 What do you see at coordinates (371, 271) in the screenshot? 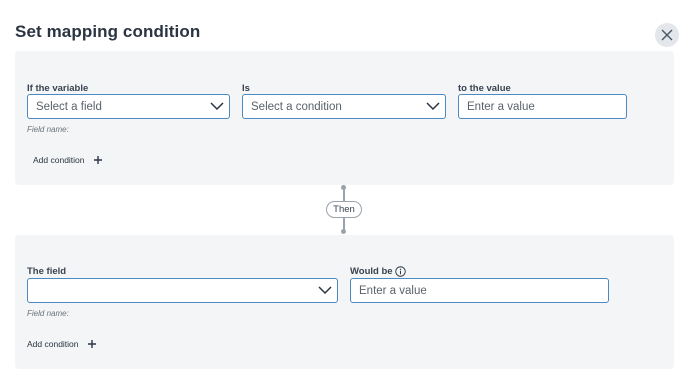
I see `would-be-label: Would be` at bounding box center [371, 271].